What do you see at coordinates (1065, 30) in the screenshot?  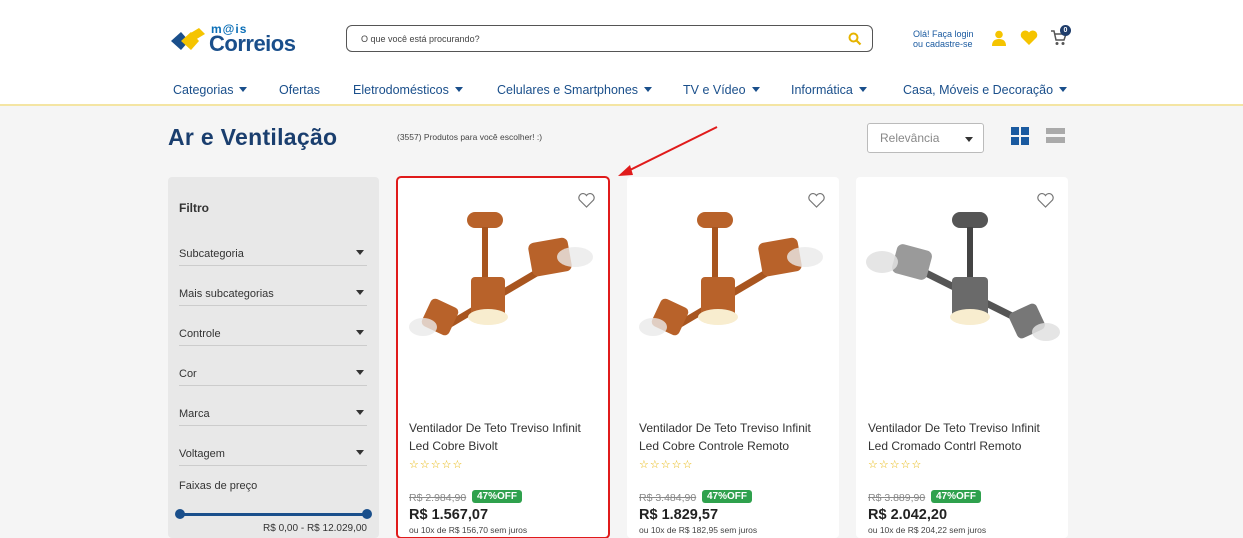 I see `cart-count-badge: 0` at bounding box center [1065, 30].